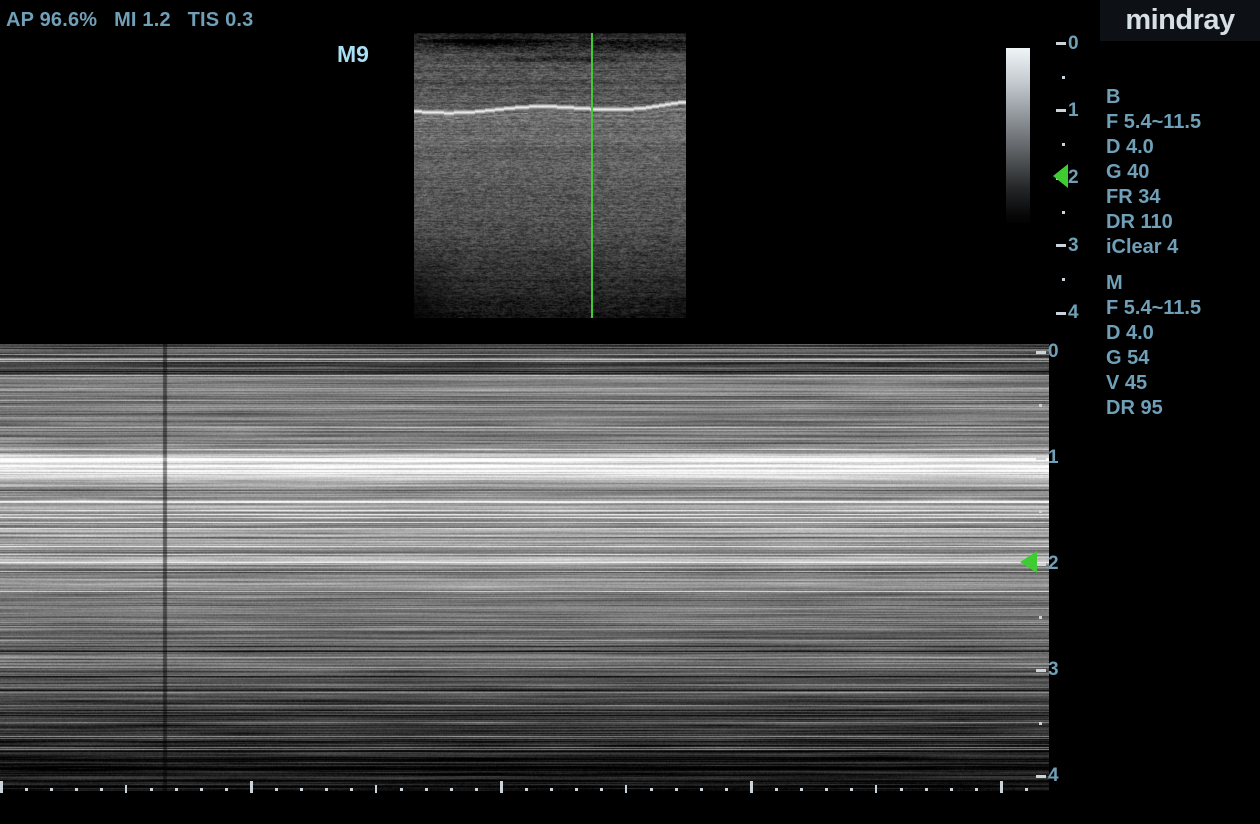 The height and width of the screenshot is (824, 1260). What do you see at coordinates (1142, 247) in the screenshot?
I see `b-iclear-readout: iClear 4` at bounding box center [1142, 247].